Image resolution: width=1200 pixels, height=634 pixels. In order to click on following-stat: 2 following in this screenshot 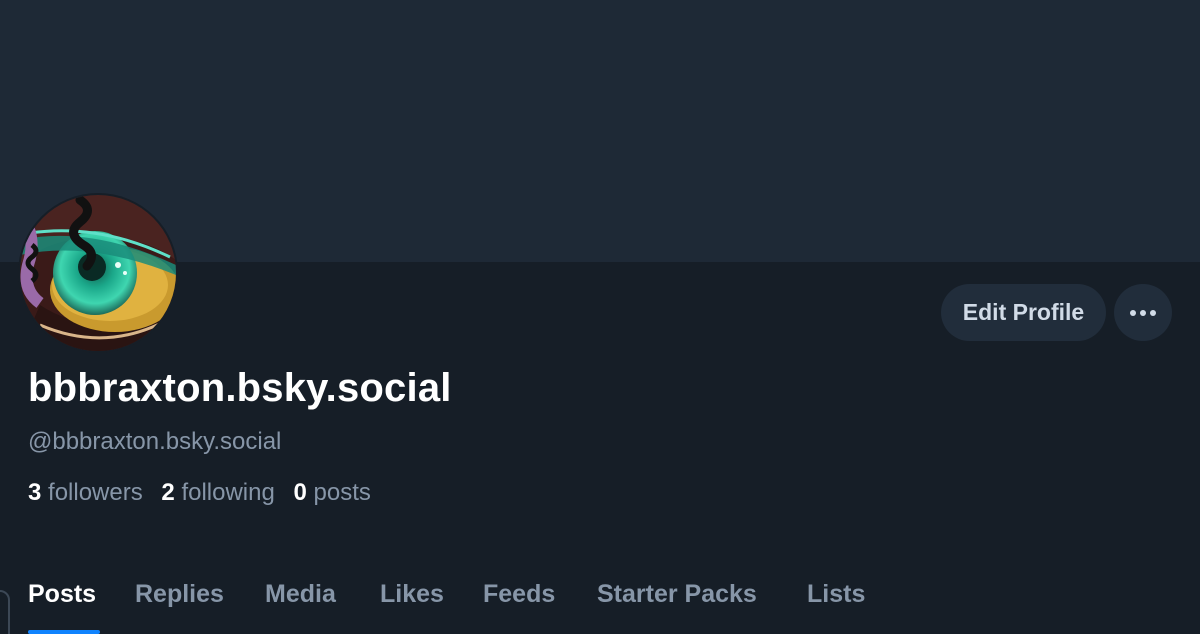, I will do `click(217, 493)`.